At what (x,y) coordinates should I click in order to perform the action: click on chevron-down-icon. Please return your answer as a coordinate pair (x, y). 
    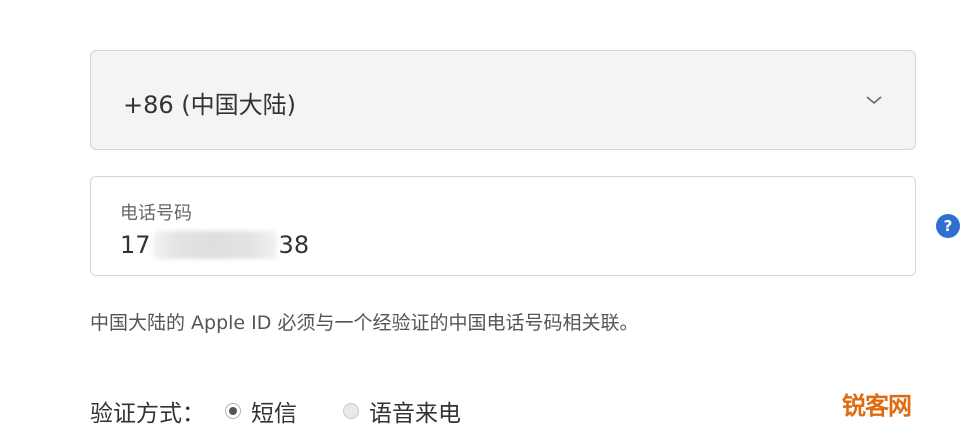
    Looking at the image, I should click on (874, 100).